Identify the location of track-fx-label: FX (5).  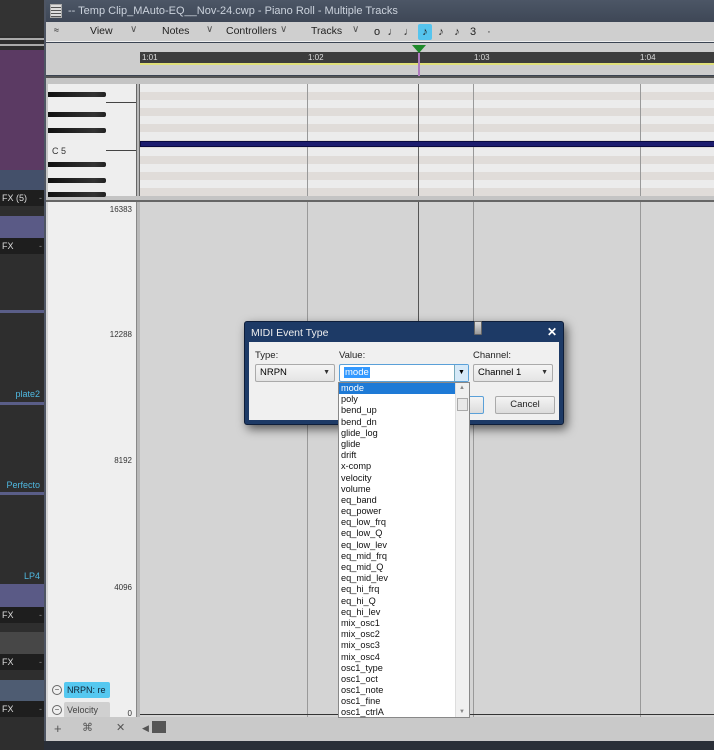
(22, 198).